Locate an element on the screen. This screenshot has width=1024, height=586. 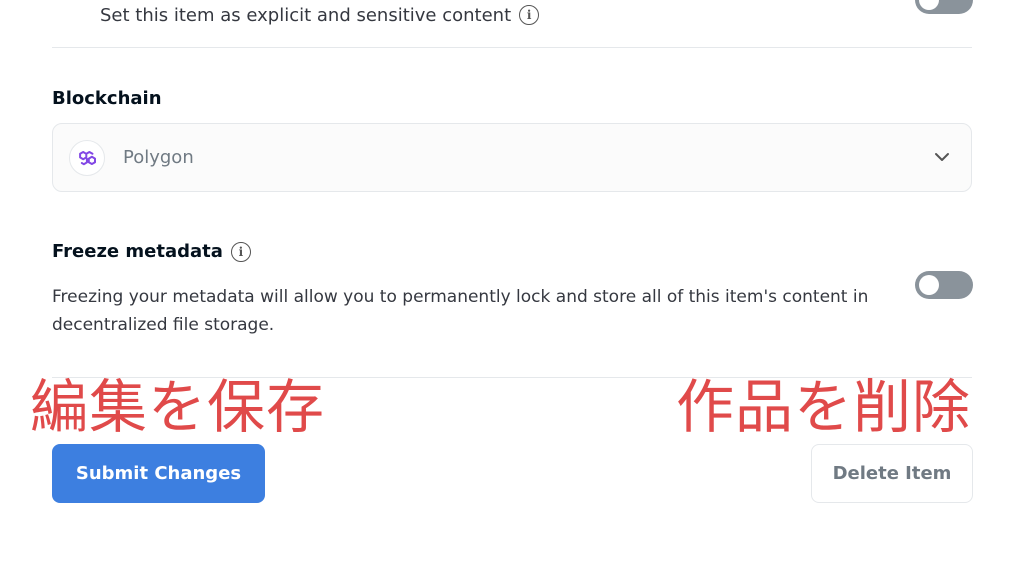
delete-annotation-text: 作品を削除 is located at coordinates (824, 407).